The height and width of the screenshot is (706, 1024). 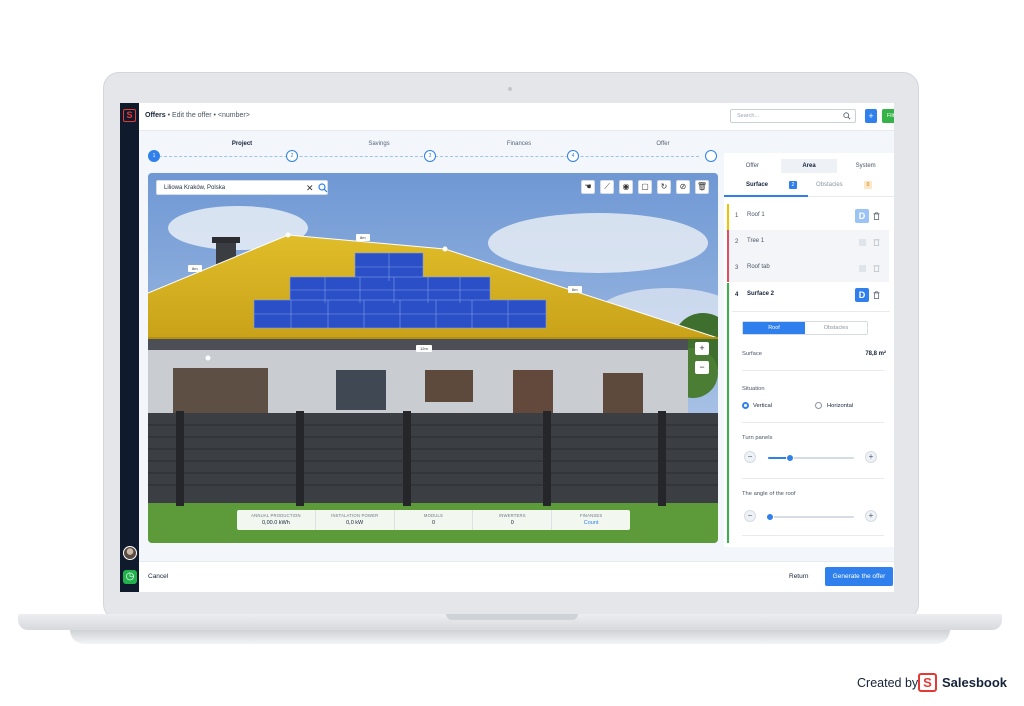 I want to click on turn-panels-slider, so click(x=811, y=458).